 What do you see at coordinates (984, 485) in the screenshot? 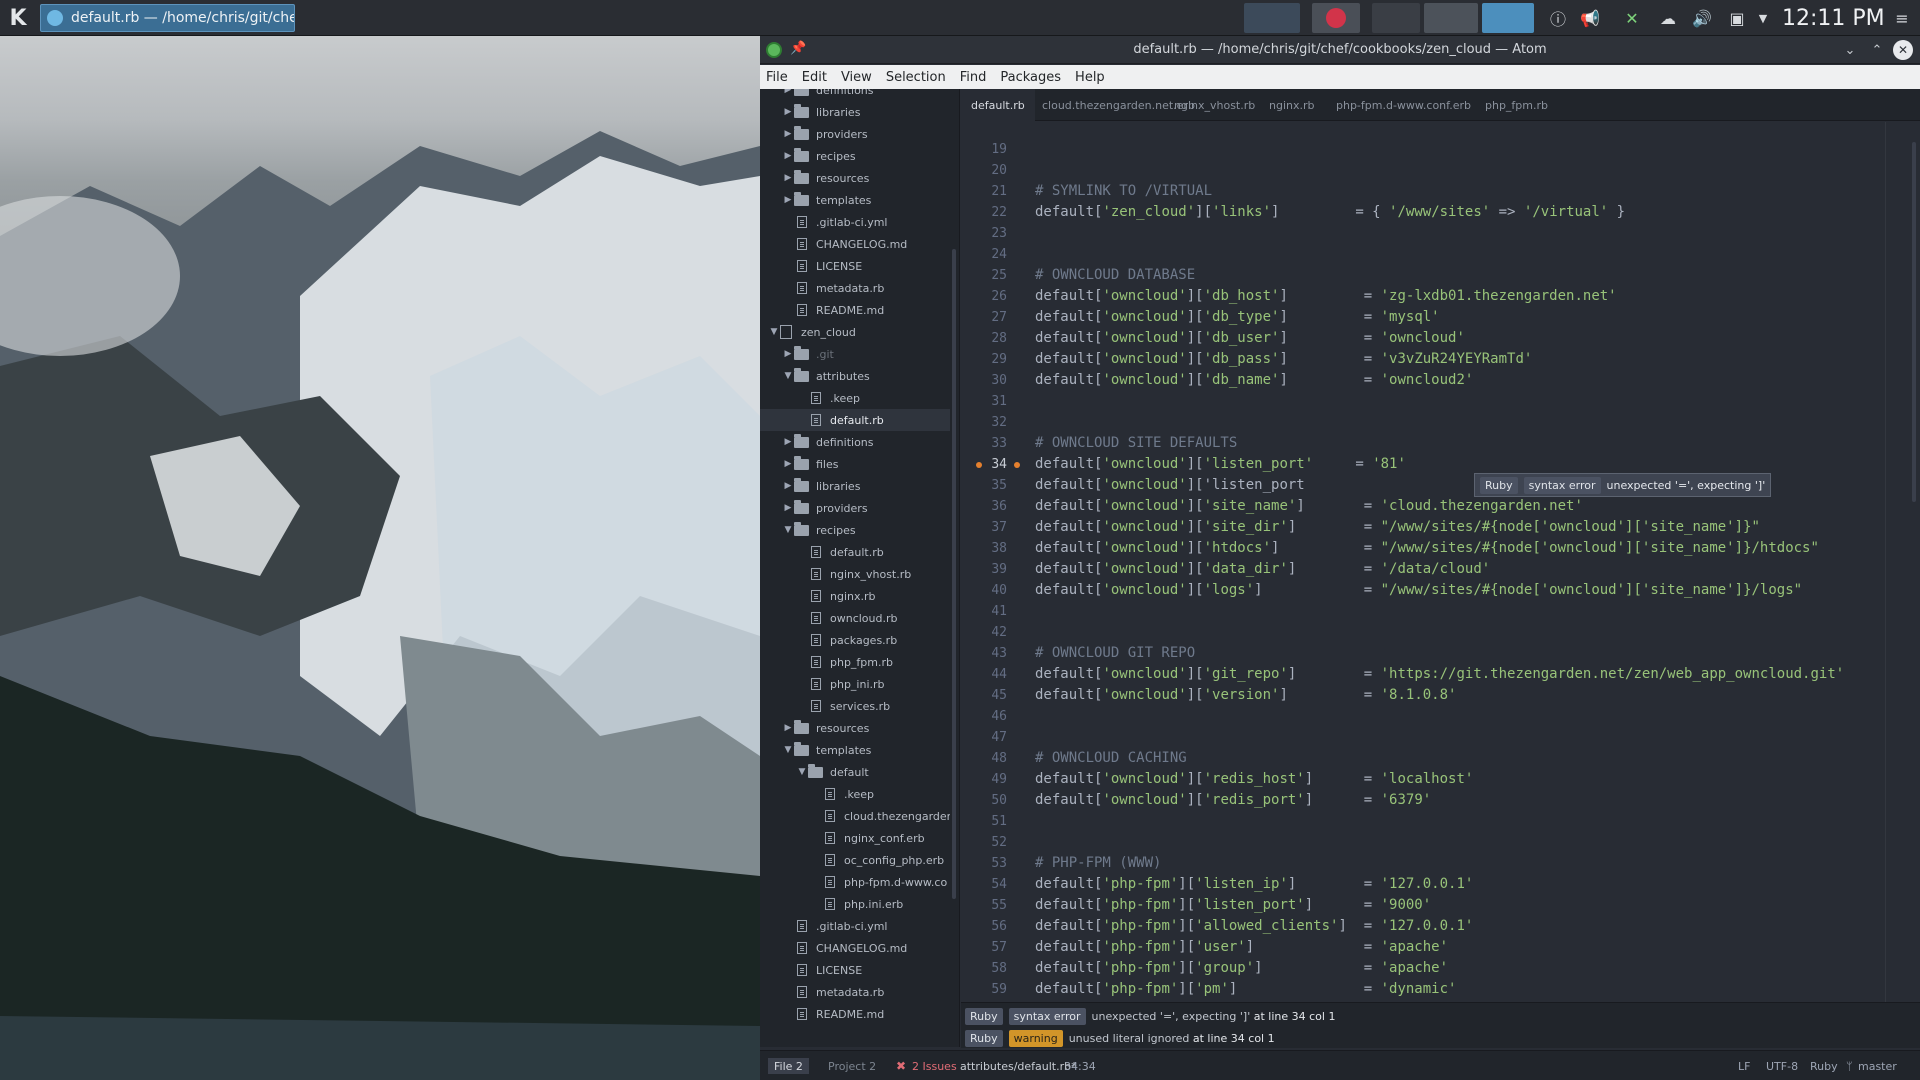
I see `line-number: 35` at bounding box center [984, 485].